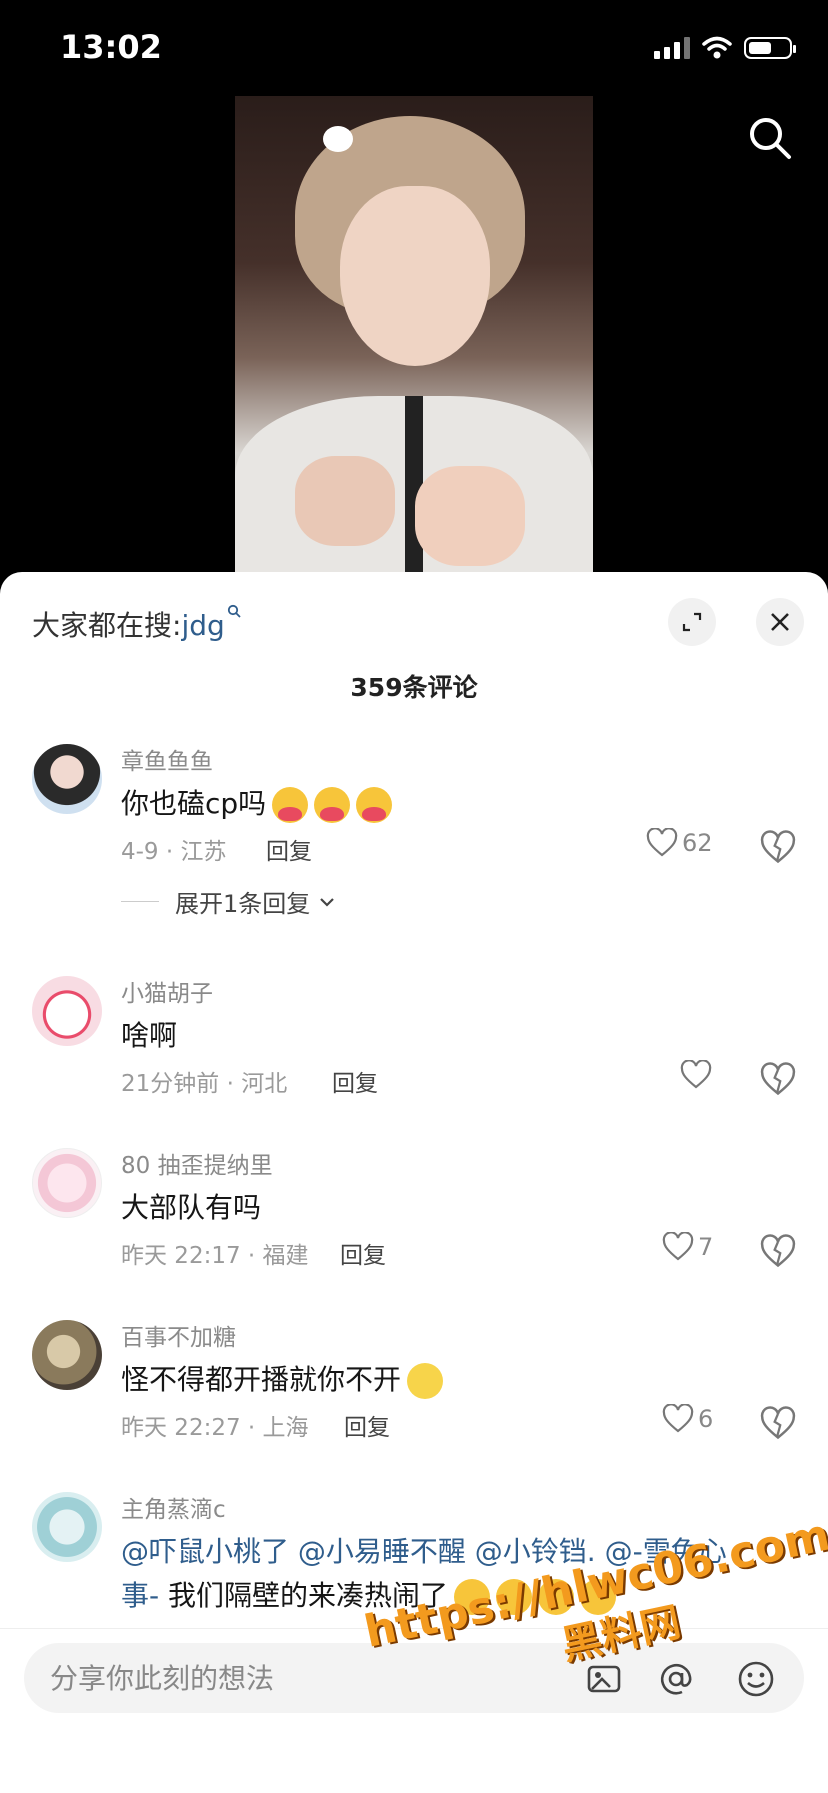  I want to click on expand-icon, so click(692, 622).